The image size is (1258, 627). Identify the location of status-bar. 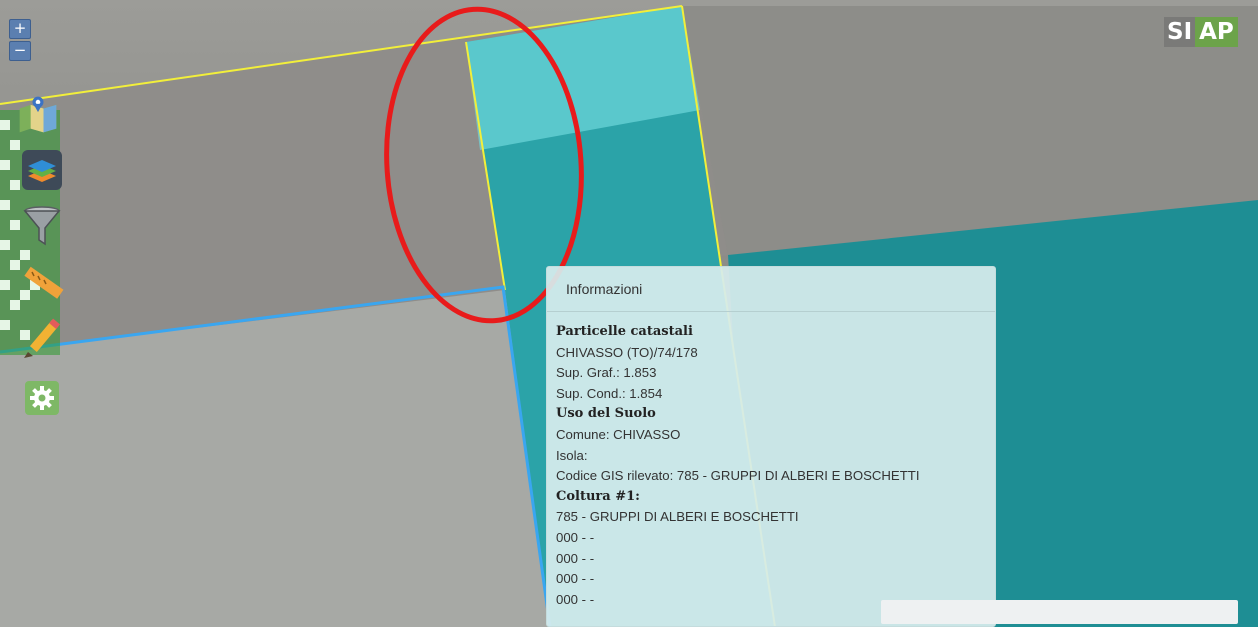
(1059, 612).